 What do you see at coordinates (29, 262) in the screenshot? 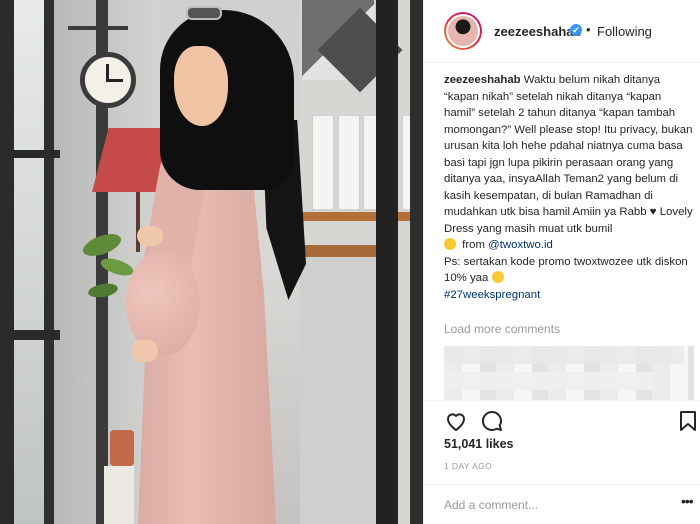
I see `window-glass` at bounding box center [29, 262].